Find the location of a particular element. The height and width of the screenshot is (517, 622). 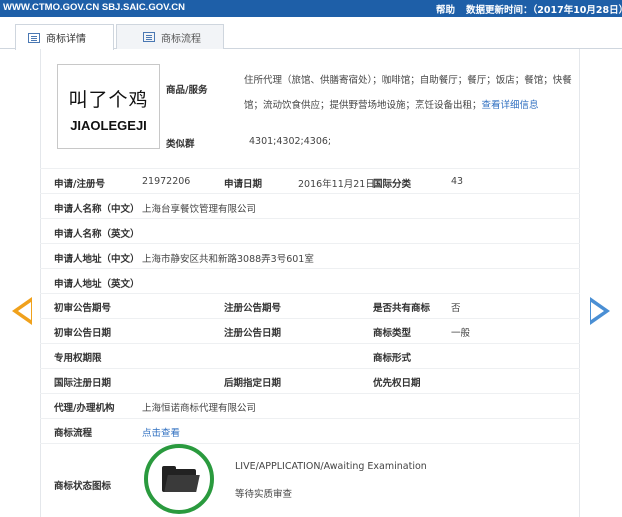

preliminary-issue-label: 初审公告期号 is located at coordinates (83, 308).